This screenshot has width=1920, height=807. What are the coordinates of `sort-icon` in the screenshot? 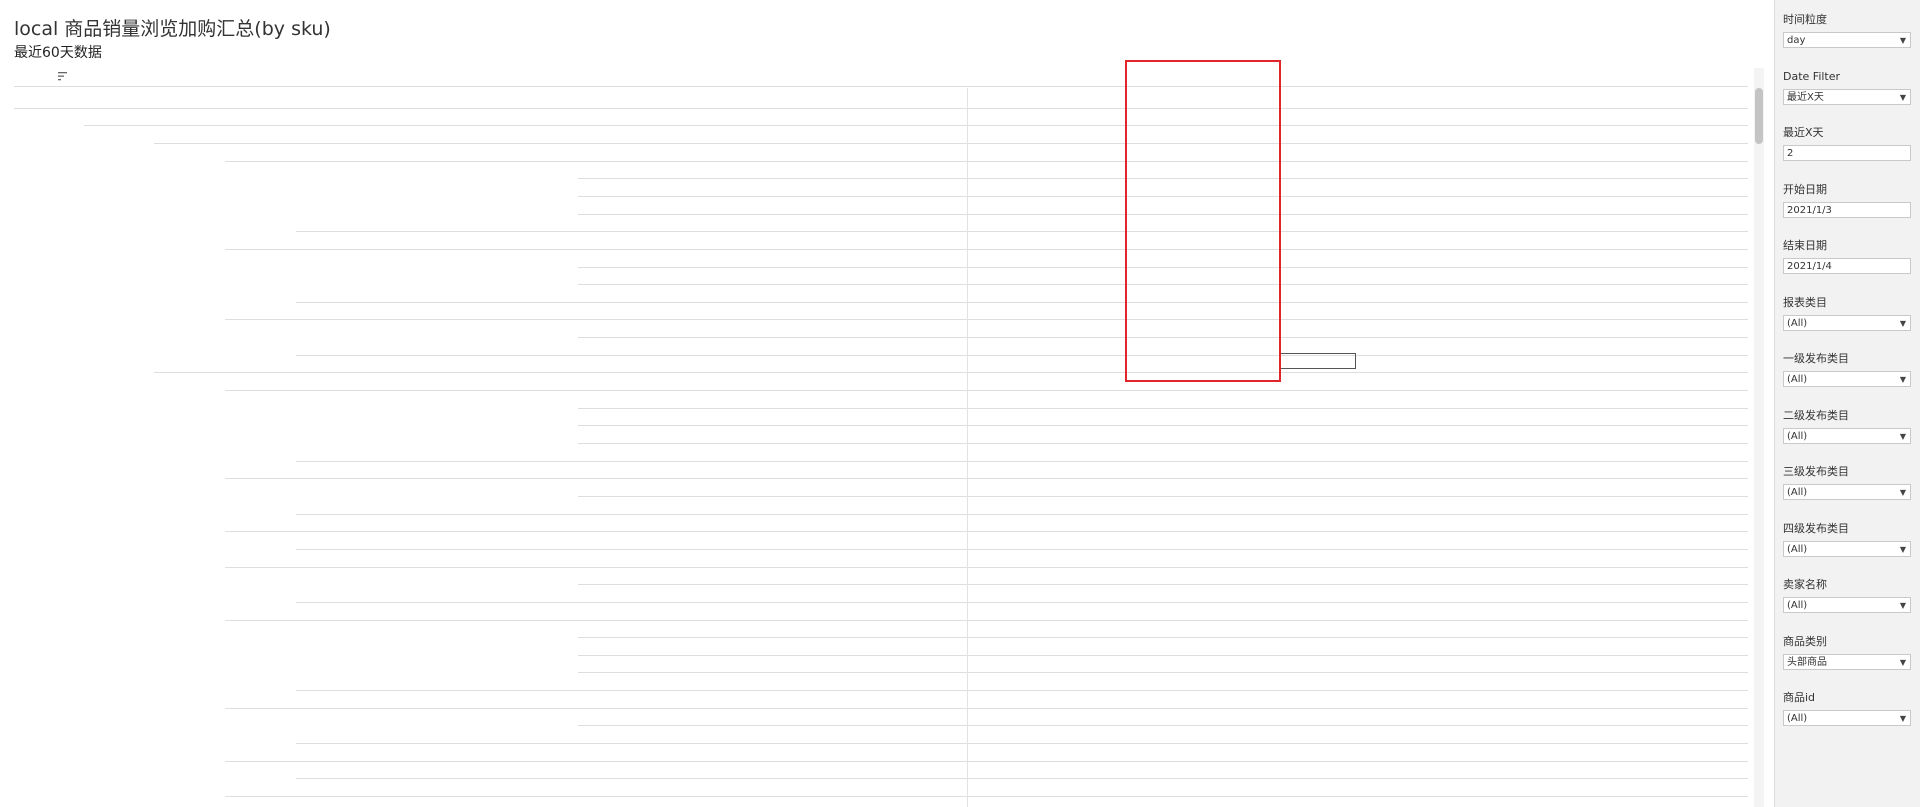 It's located at (63, 76).